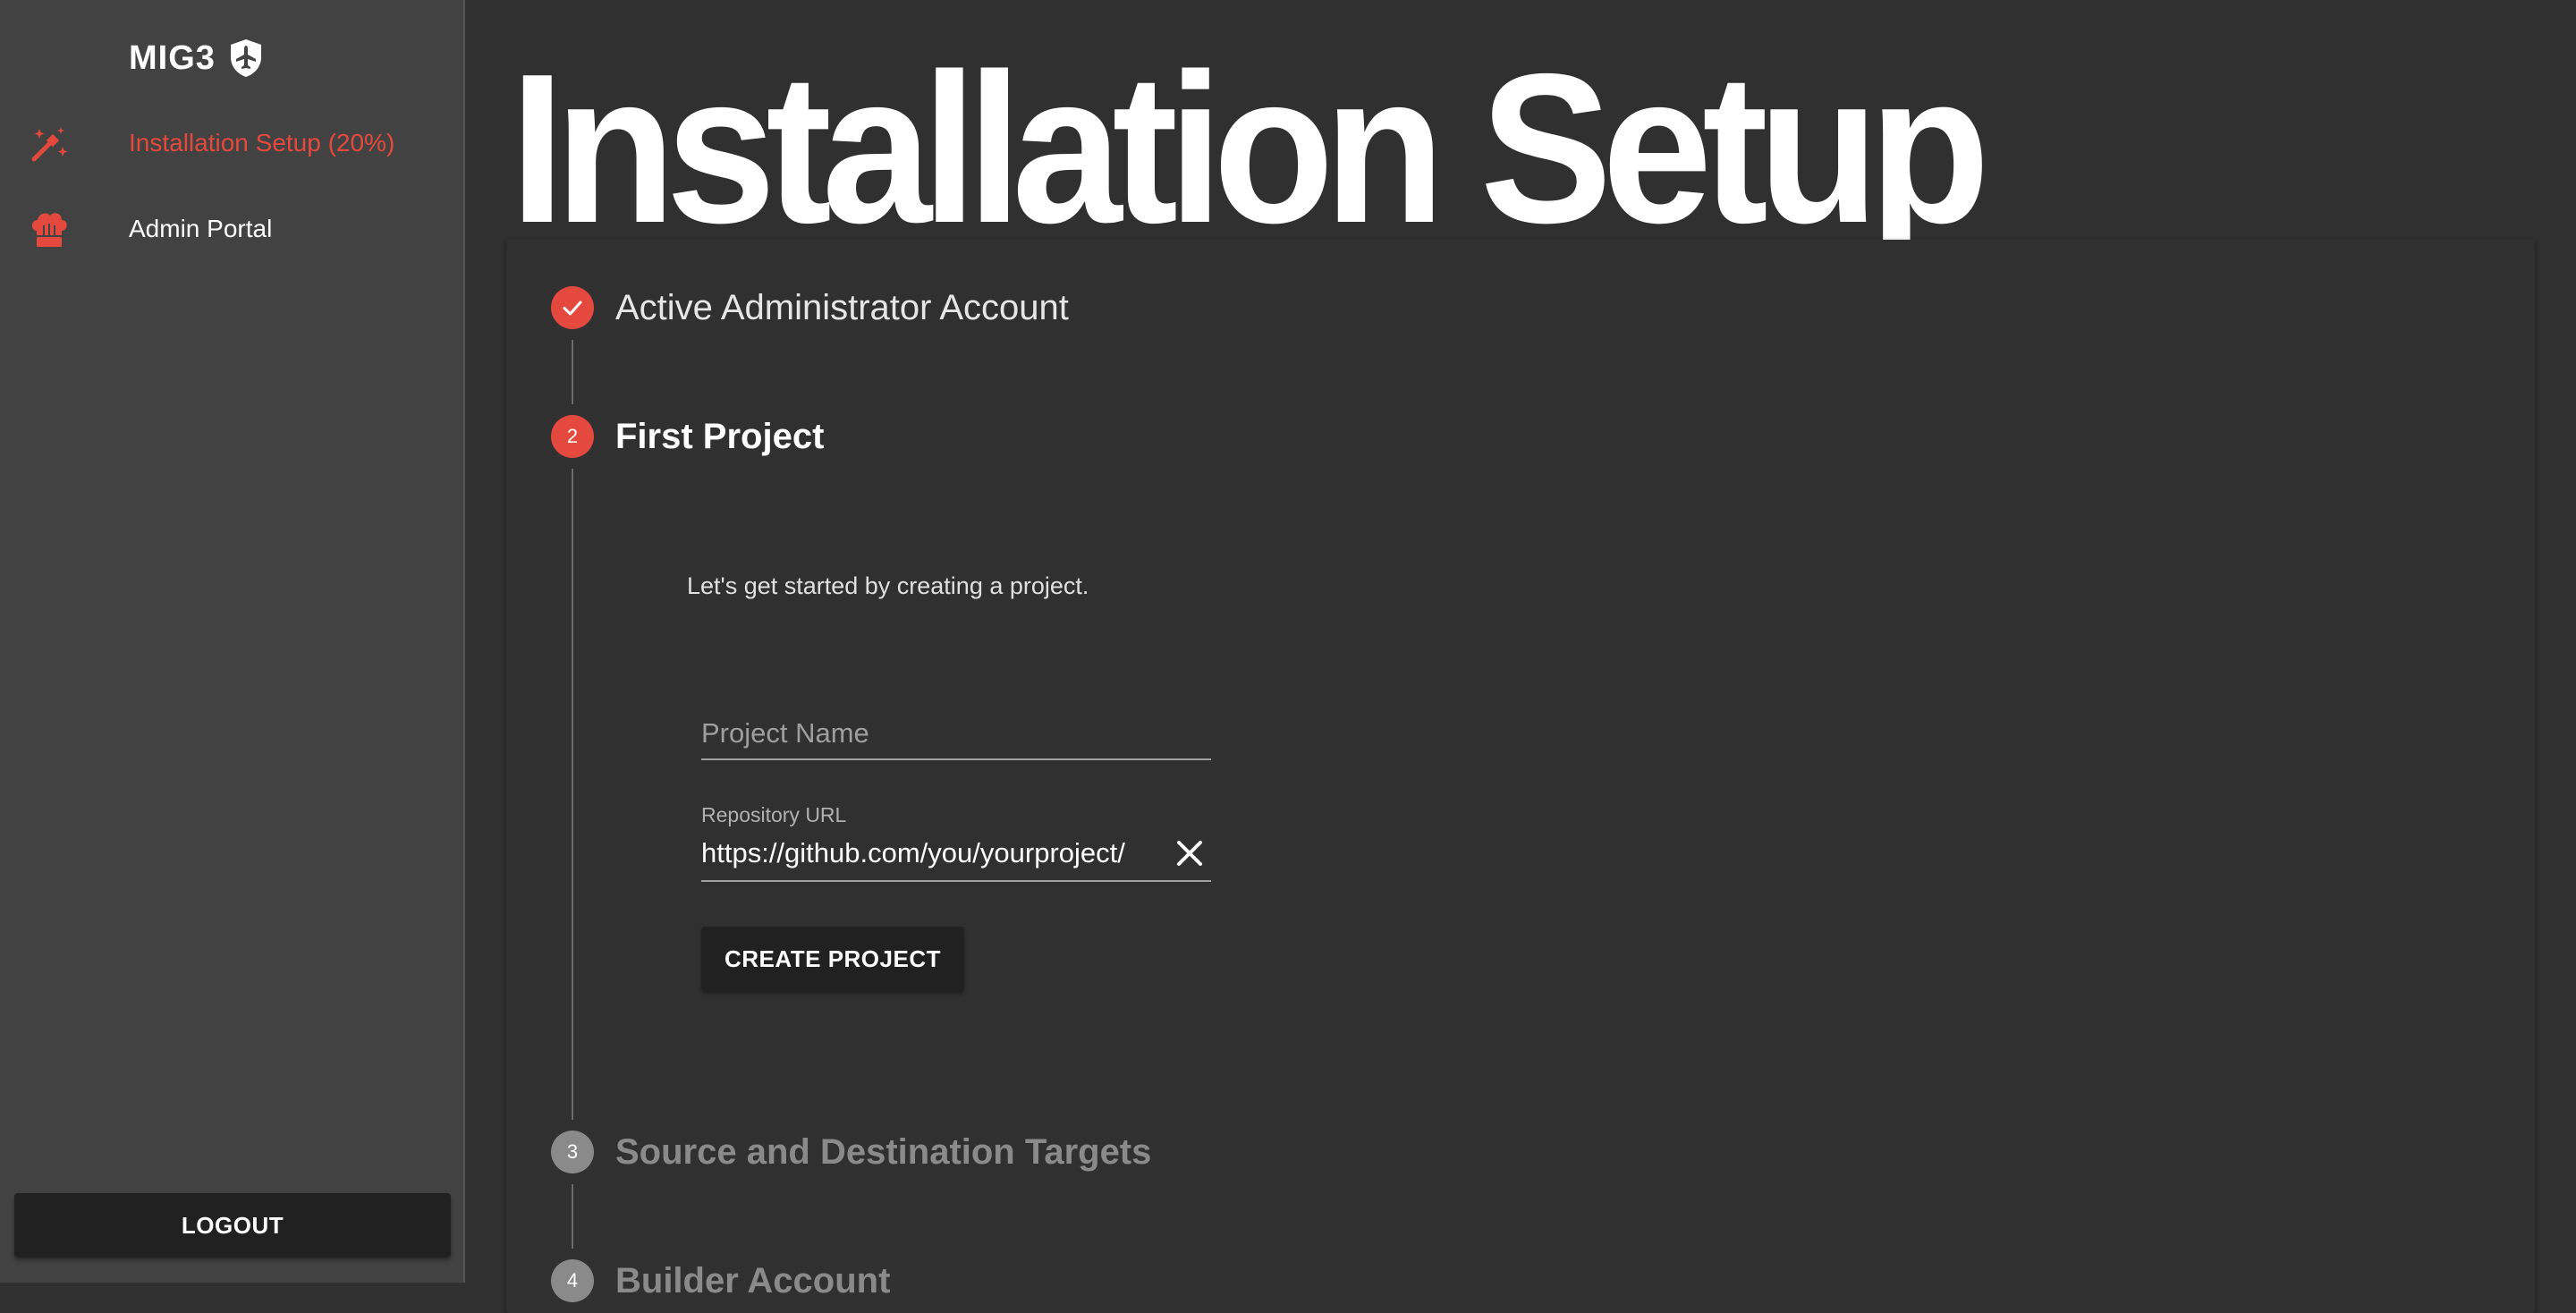 The width and height of the screenshot is (2576, 1313). Describe the element at coordinates (956, 733) in the screenshot. I see `project-name-input` at that location.